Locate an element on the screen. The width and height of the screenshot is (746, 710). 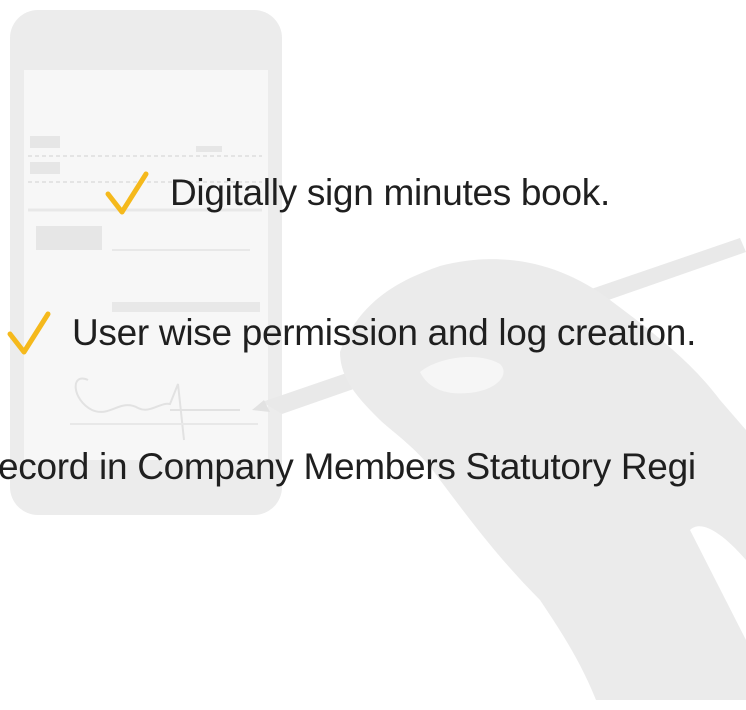
feature-text: ecord in Company Members Statutory Regi is located at coordinates (348, 466).